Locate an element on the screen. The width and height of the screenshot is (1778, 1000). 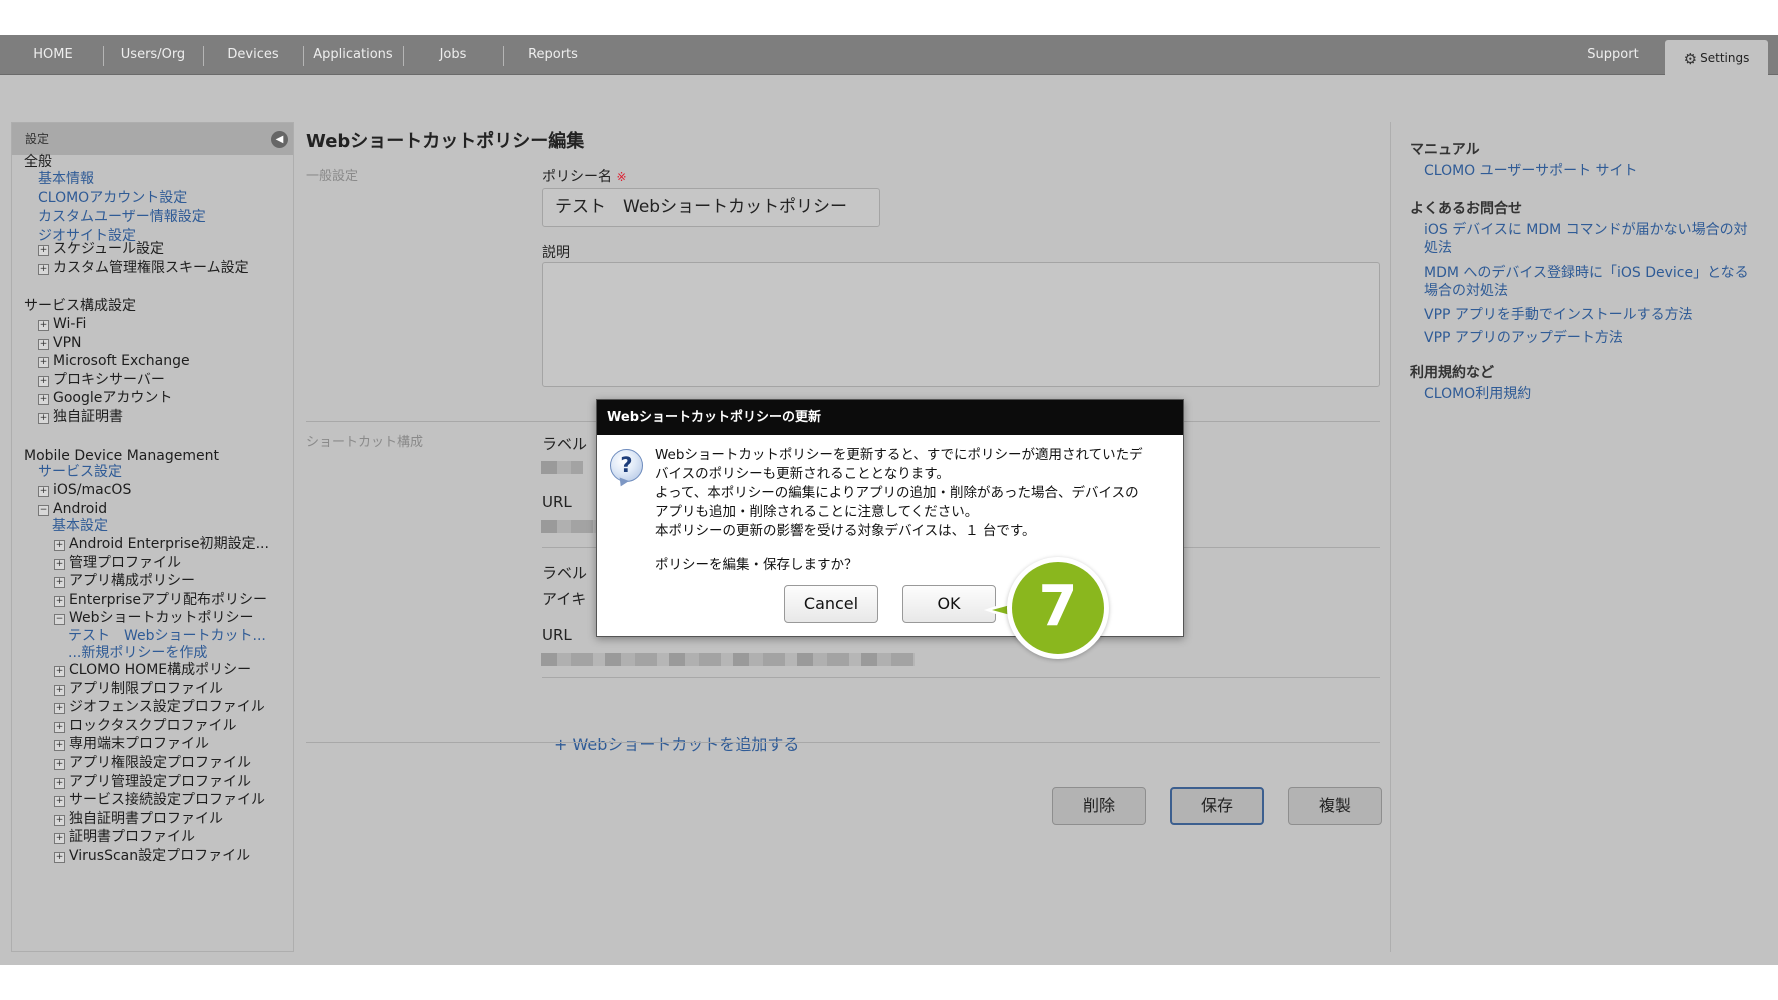
sidebar-item: + アプリ構成ポリシー is located at coordinates (124, 581).